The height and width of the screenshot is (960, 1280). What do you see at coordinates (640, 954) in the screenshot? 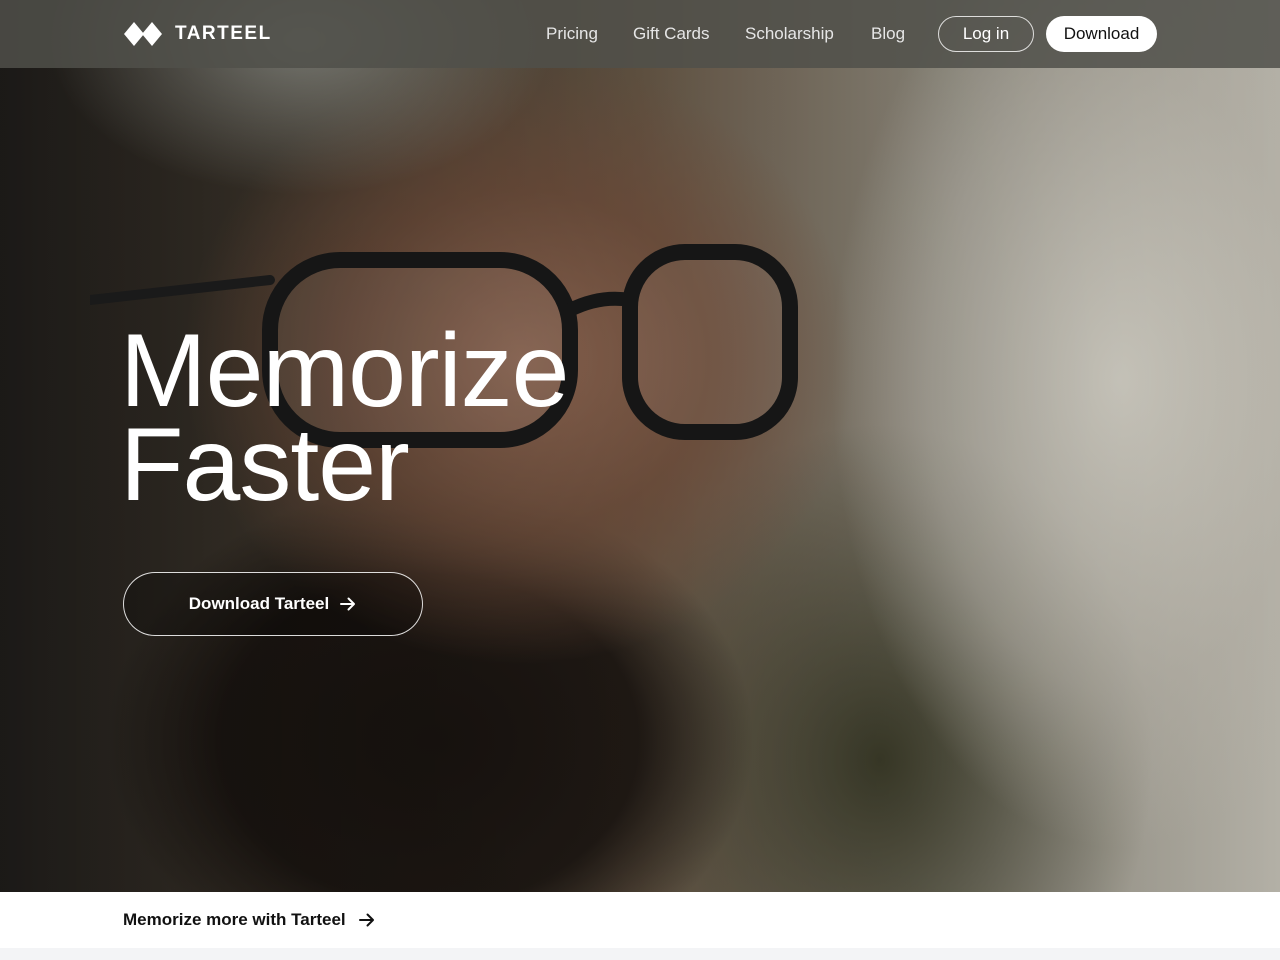
I see `page-section-divider` at bounding box center [640, 954].